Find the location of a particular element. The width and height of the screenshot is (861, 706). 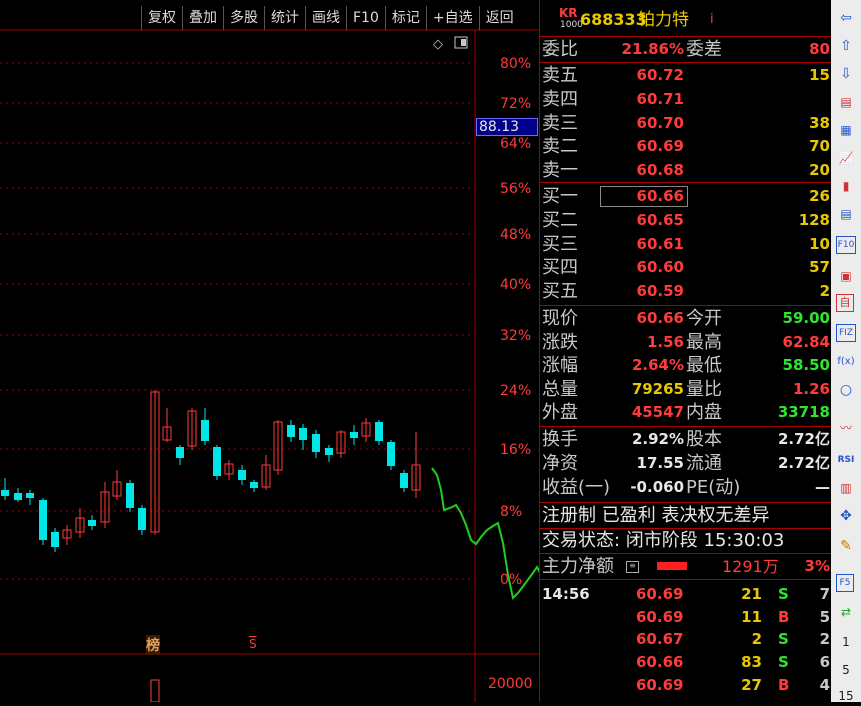

trading-status: 交易状态: 闭市阶段 15:30:03 is located at coordinates (663, 540).